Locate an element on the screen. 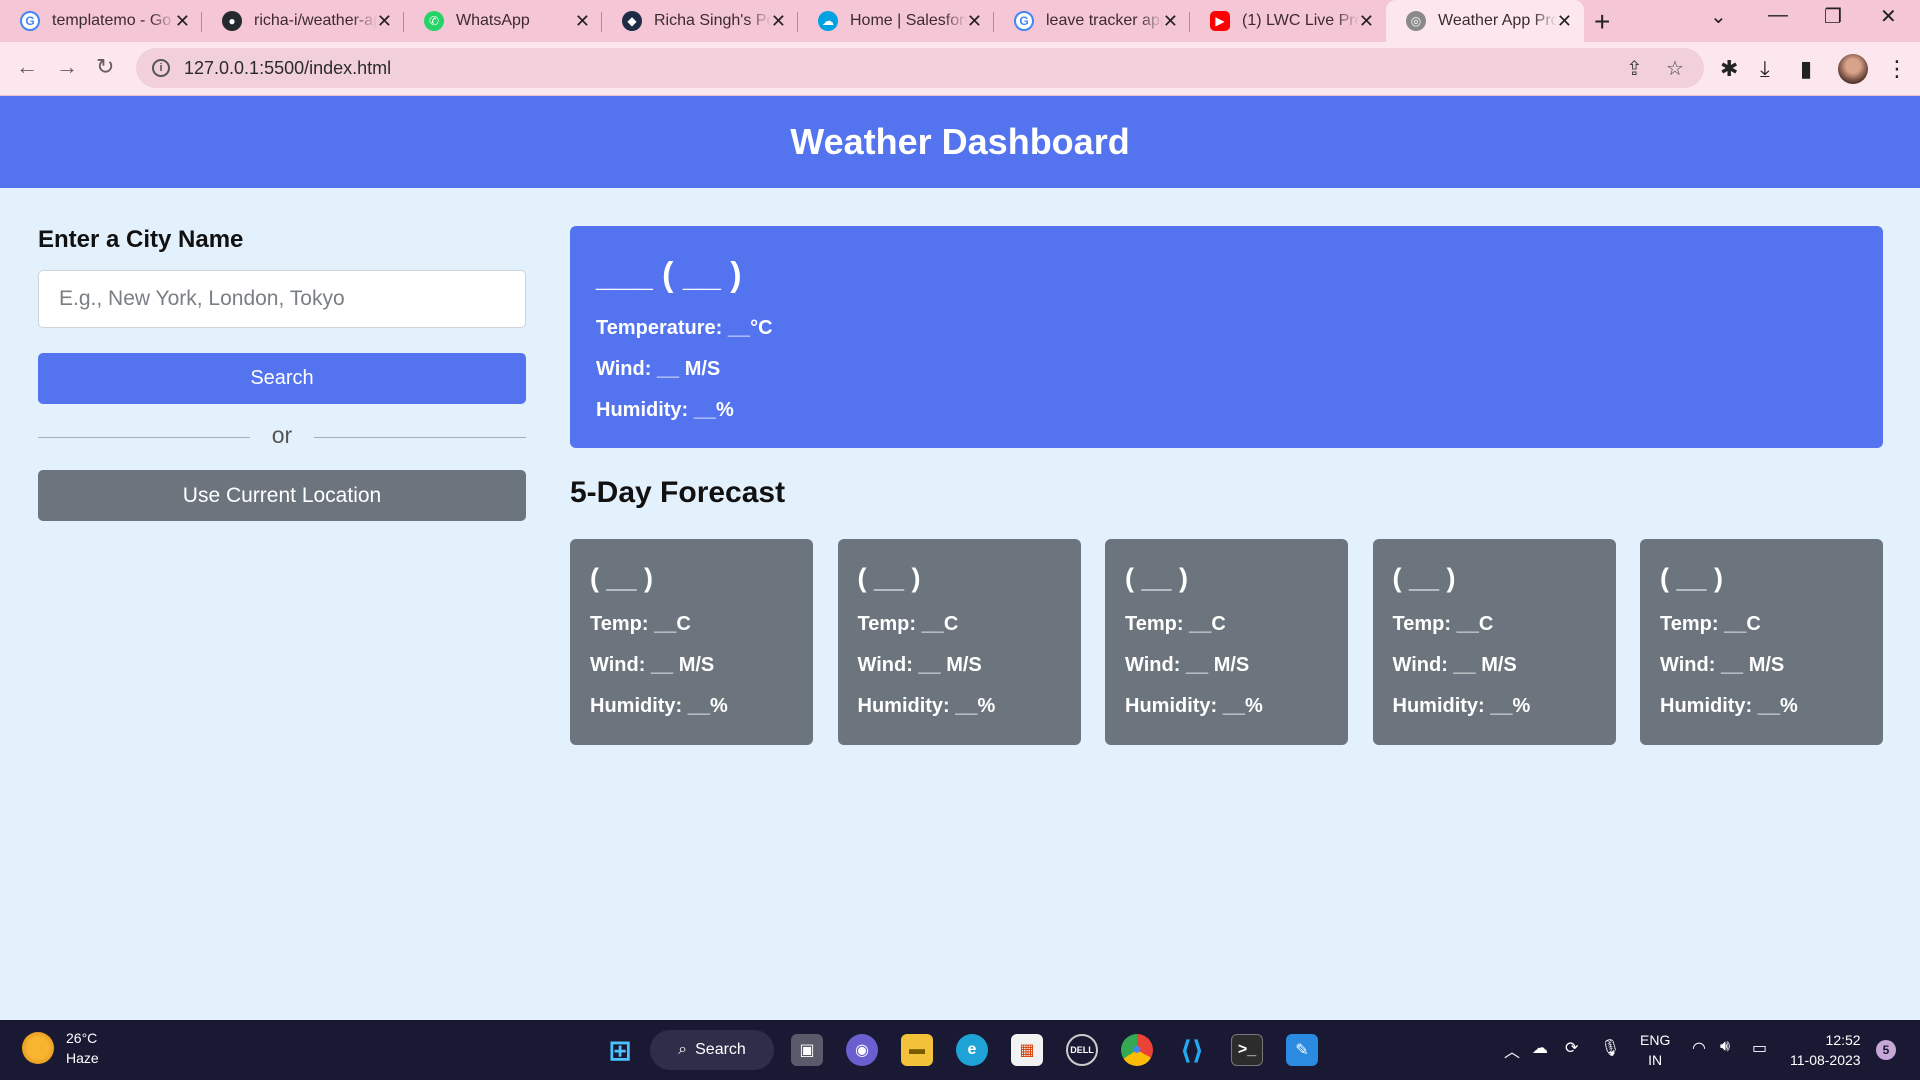 This screenshot has width=1920, height=1080. taskbar-search-label: Search is located at coordinates (720, 1049).